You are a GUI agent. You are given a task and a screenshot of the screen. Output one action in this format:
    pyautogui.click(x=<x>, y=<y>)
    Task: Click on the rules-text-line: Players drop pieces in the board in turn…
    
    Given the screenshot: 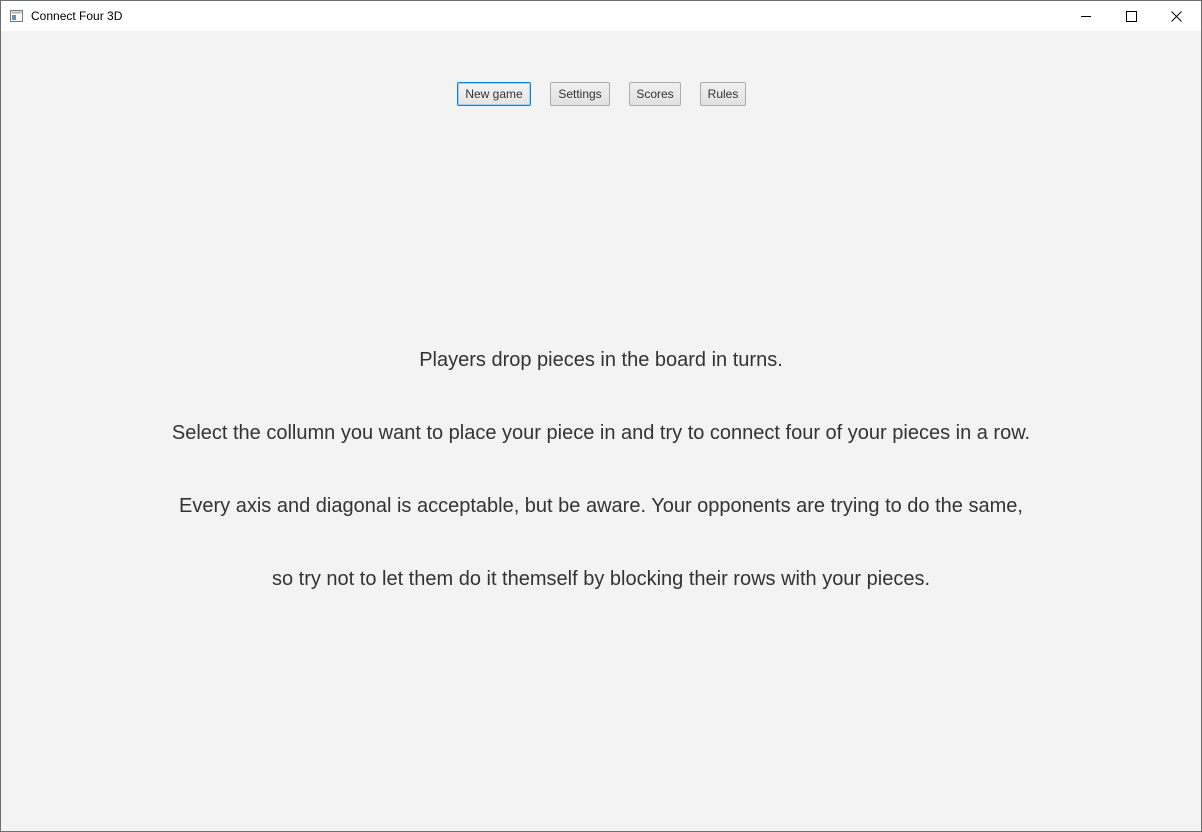 What is the action you would take?
    pyautogui.click(x=601, y=360)
    